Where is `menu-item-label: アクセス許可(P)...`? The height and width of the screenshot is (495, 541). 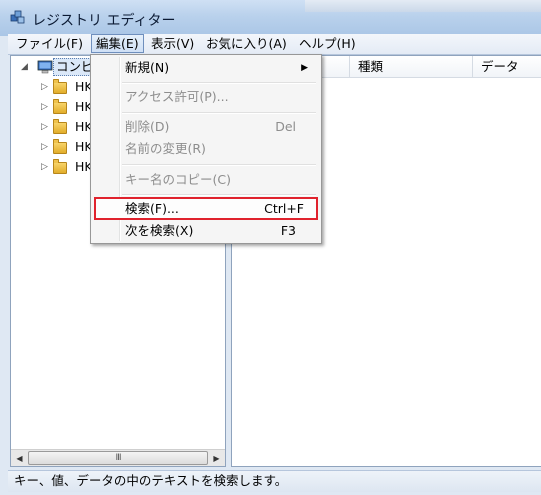
menu-item-label: アクセス許可(P)... is located at coordinates (177, 96).